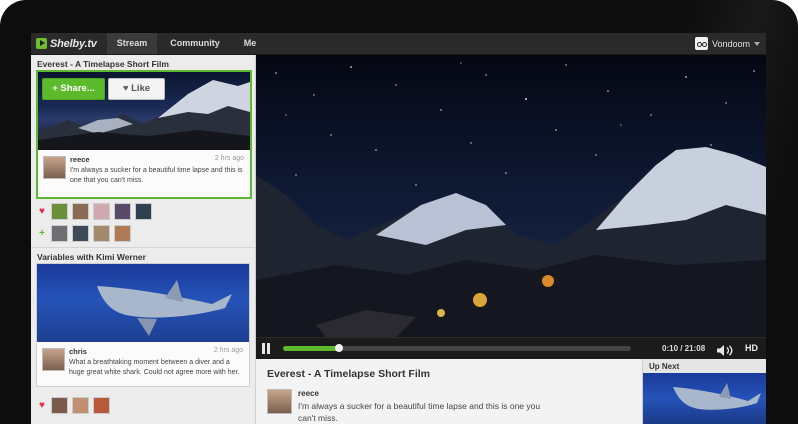  I want to click on like-button: ♥ Like, so click(136, 89).